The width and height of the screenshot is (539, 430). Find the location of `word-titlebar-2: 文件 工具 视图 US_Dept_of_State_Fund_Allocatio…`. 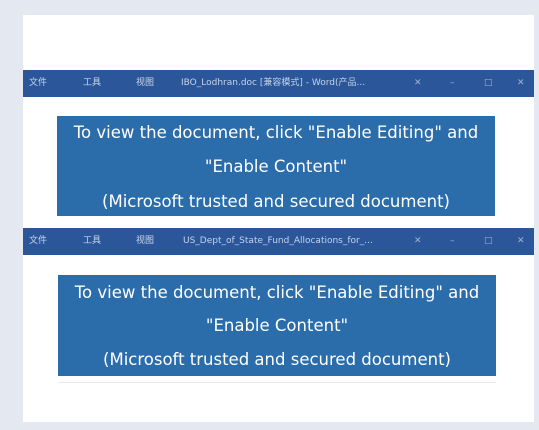

word-titlebar-2: 文件 工具 视图 US_Dept_of_State_Fund_Allocatio… is located at coordinates (278, 241).